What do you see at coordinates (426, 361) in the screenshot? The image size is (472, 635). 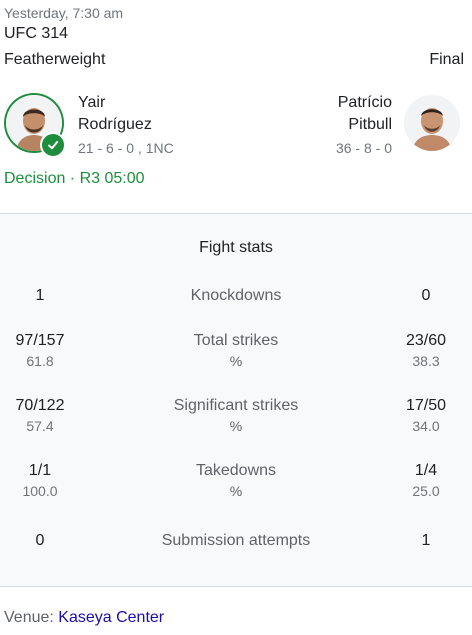 I see `stat-right-percent: 38.3` at bounding box center [426, 361].